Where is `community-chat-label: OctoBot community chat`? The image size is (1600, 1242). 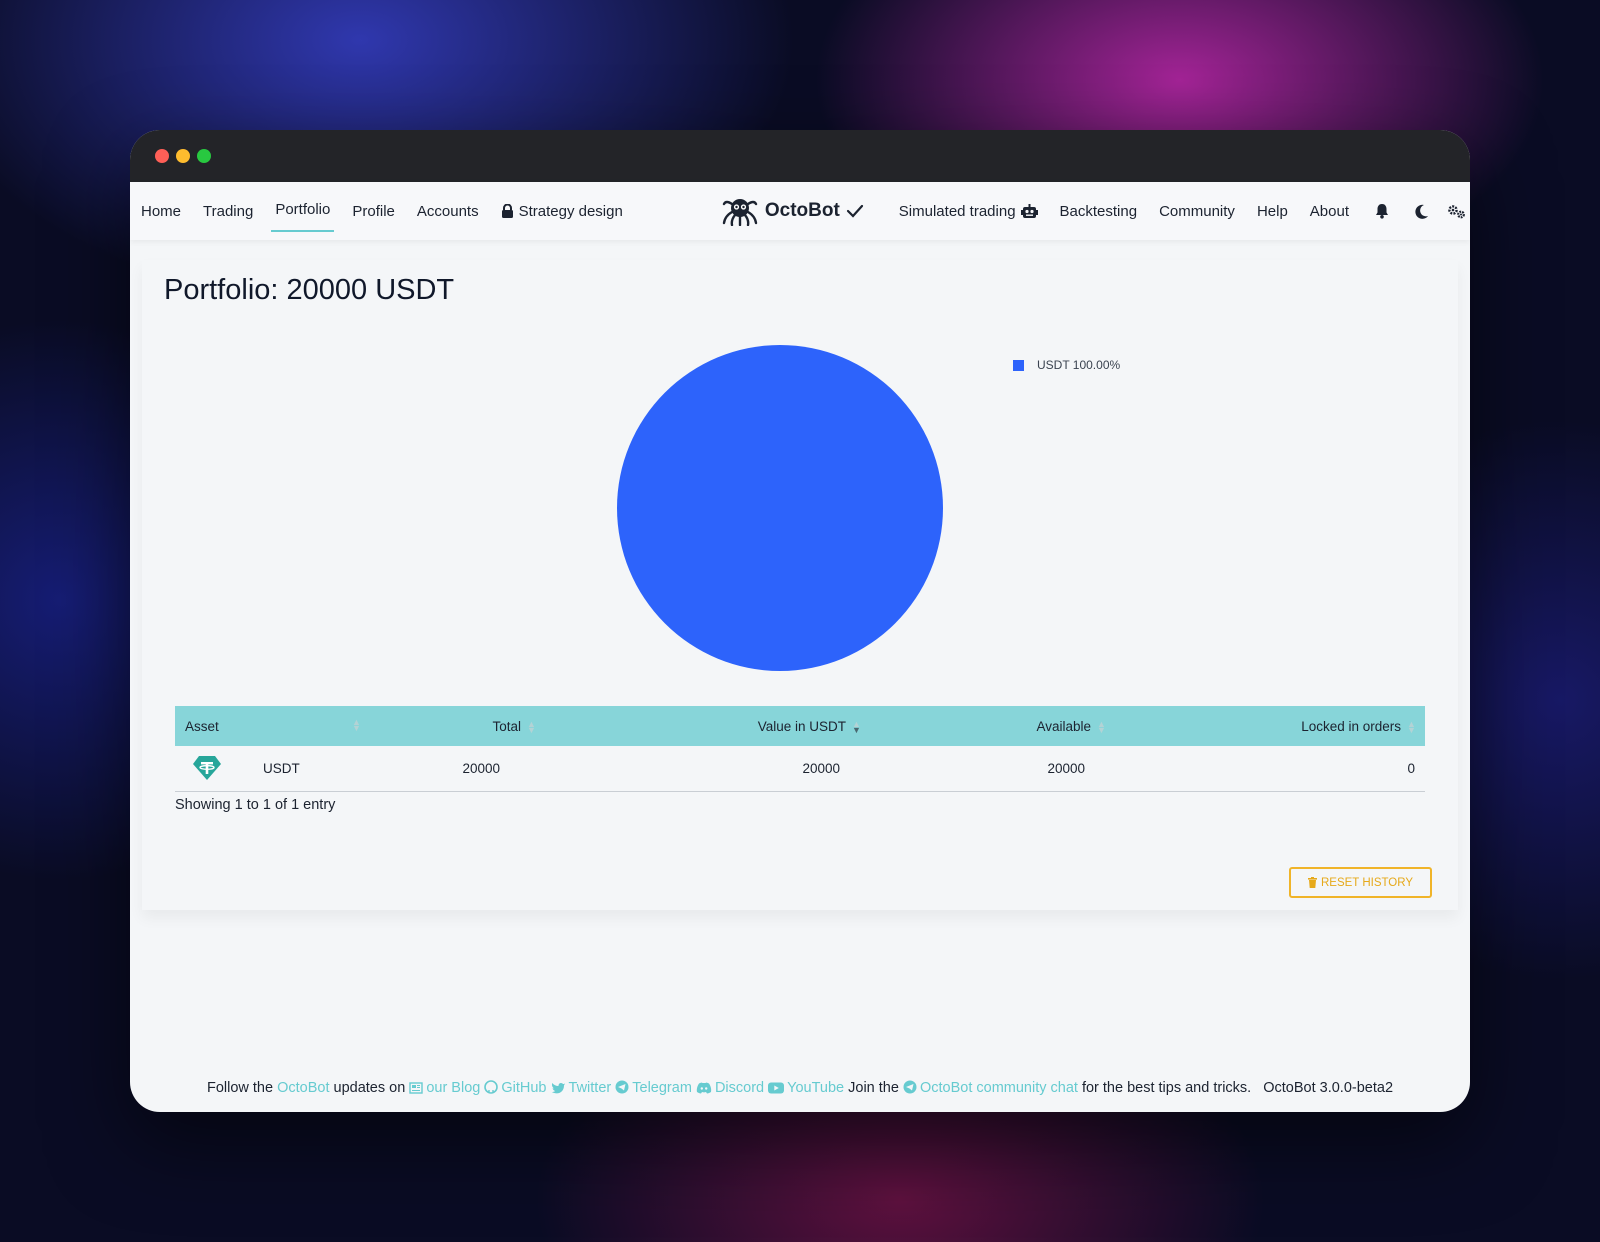 community-chat-label: OctoBot community chat is located at coordinates (998, 1088).